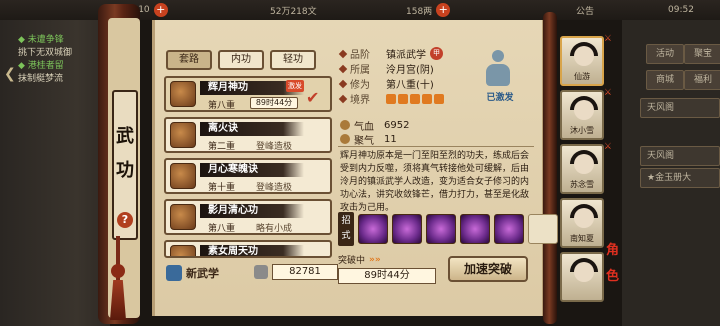 The width and height of the screenshot is (720, 326). I want to click on quest-line-4: 抹制艇梦流, so click(40, 79).